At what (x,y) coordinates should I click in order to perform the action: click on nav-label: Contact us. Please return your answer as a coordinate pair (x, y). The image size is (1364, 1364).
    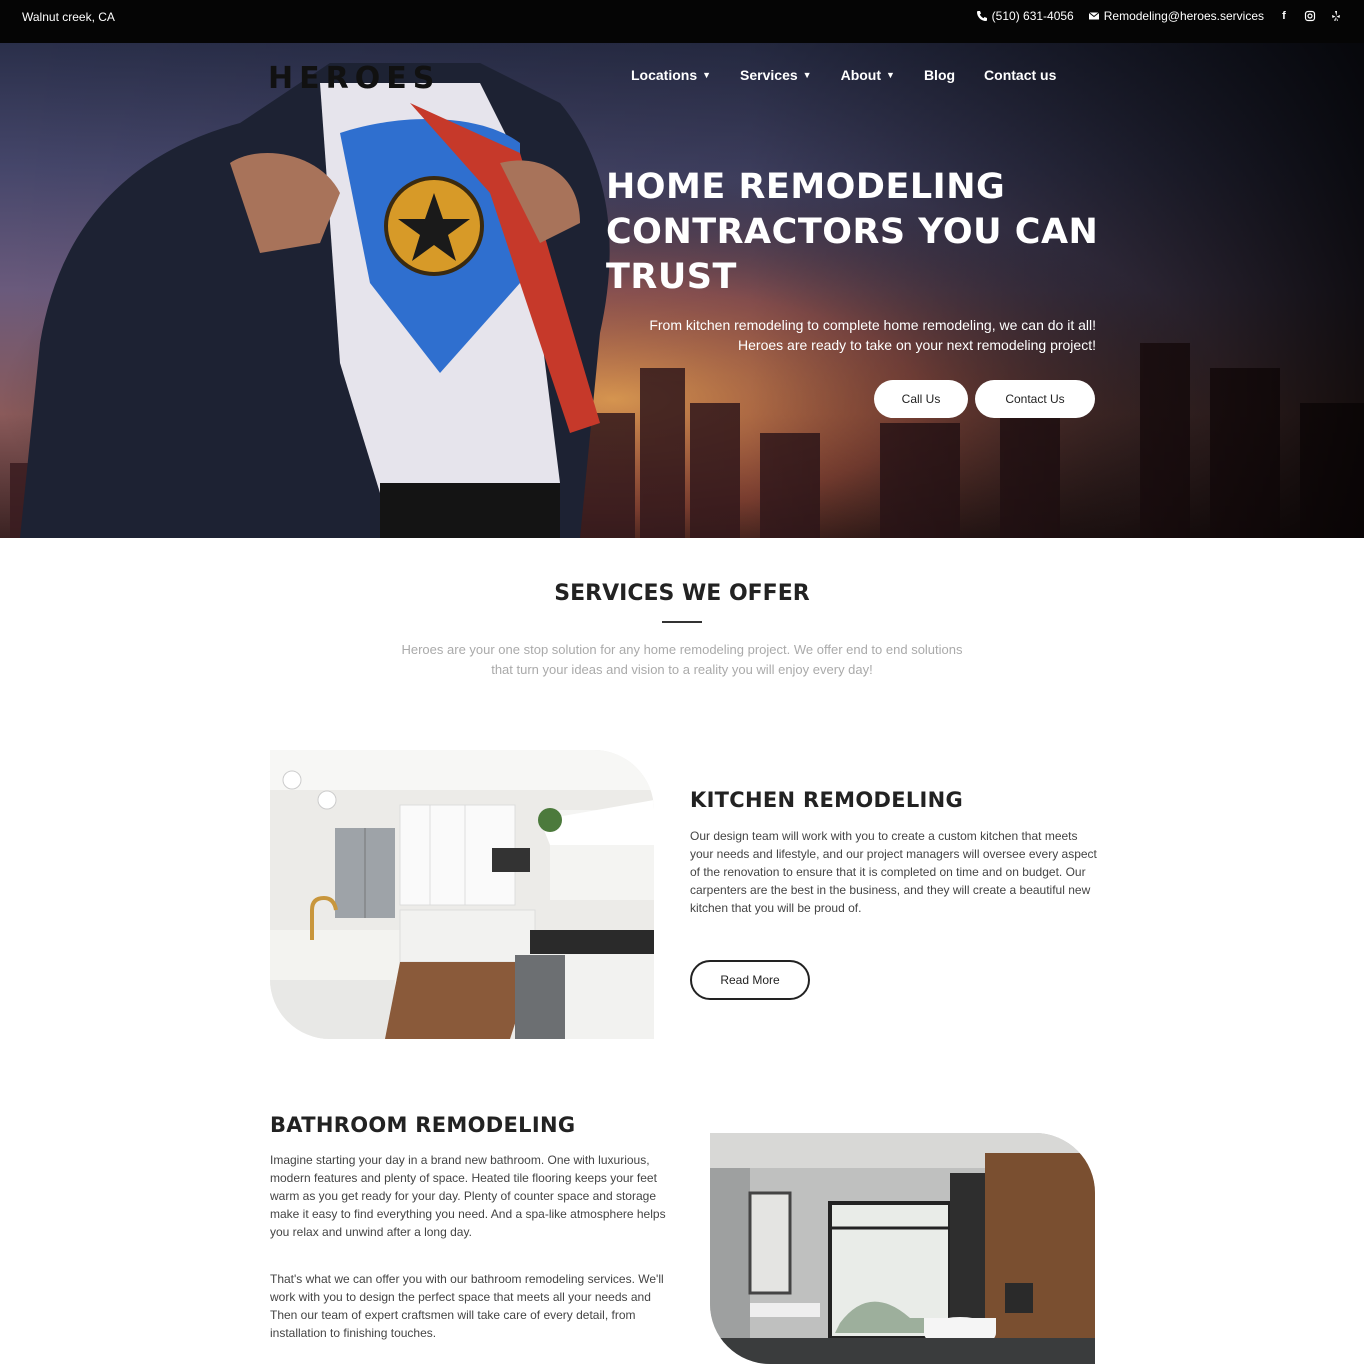
    Looking at the image, I should click on (1020, 75).